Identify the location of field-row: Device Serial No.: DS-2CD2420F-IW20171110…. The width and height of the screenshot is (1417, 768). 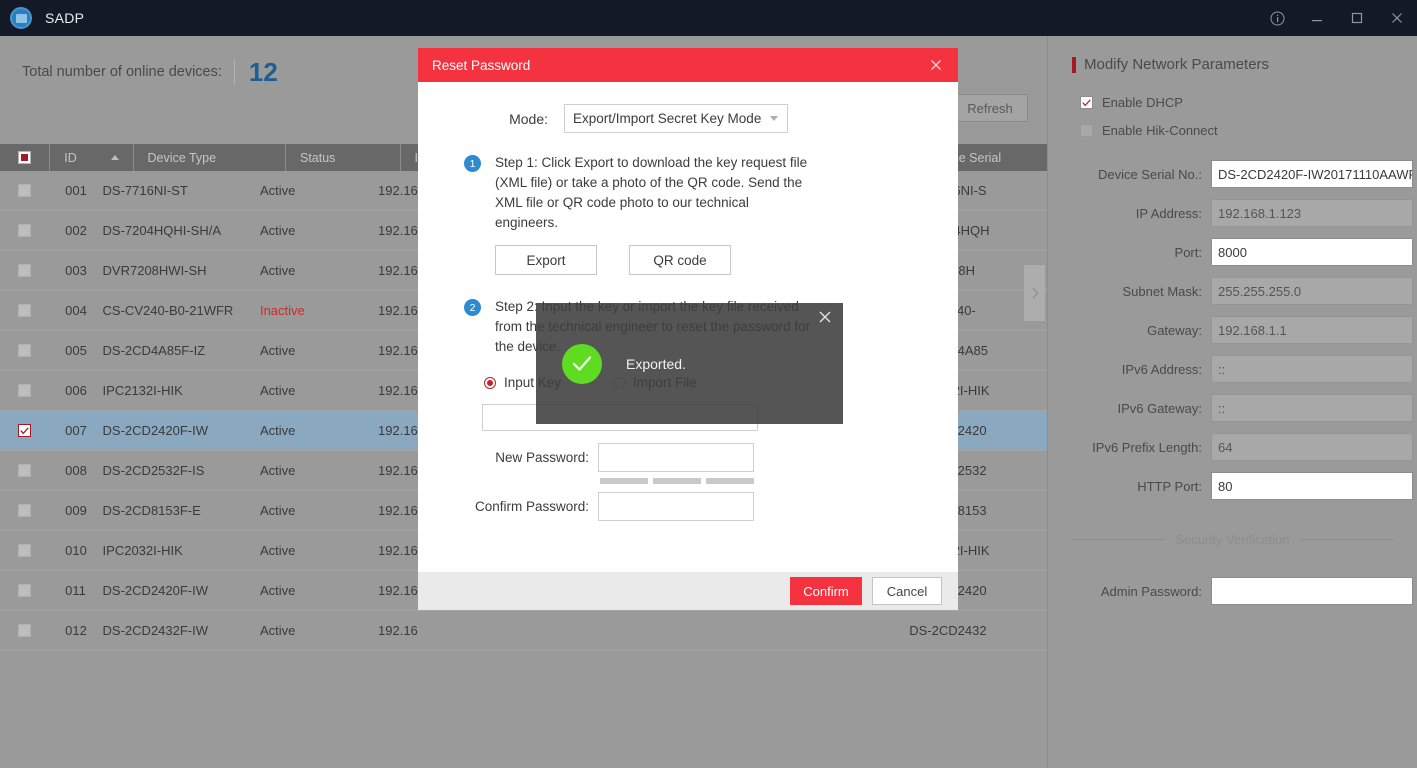
(1232, 174).